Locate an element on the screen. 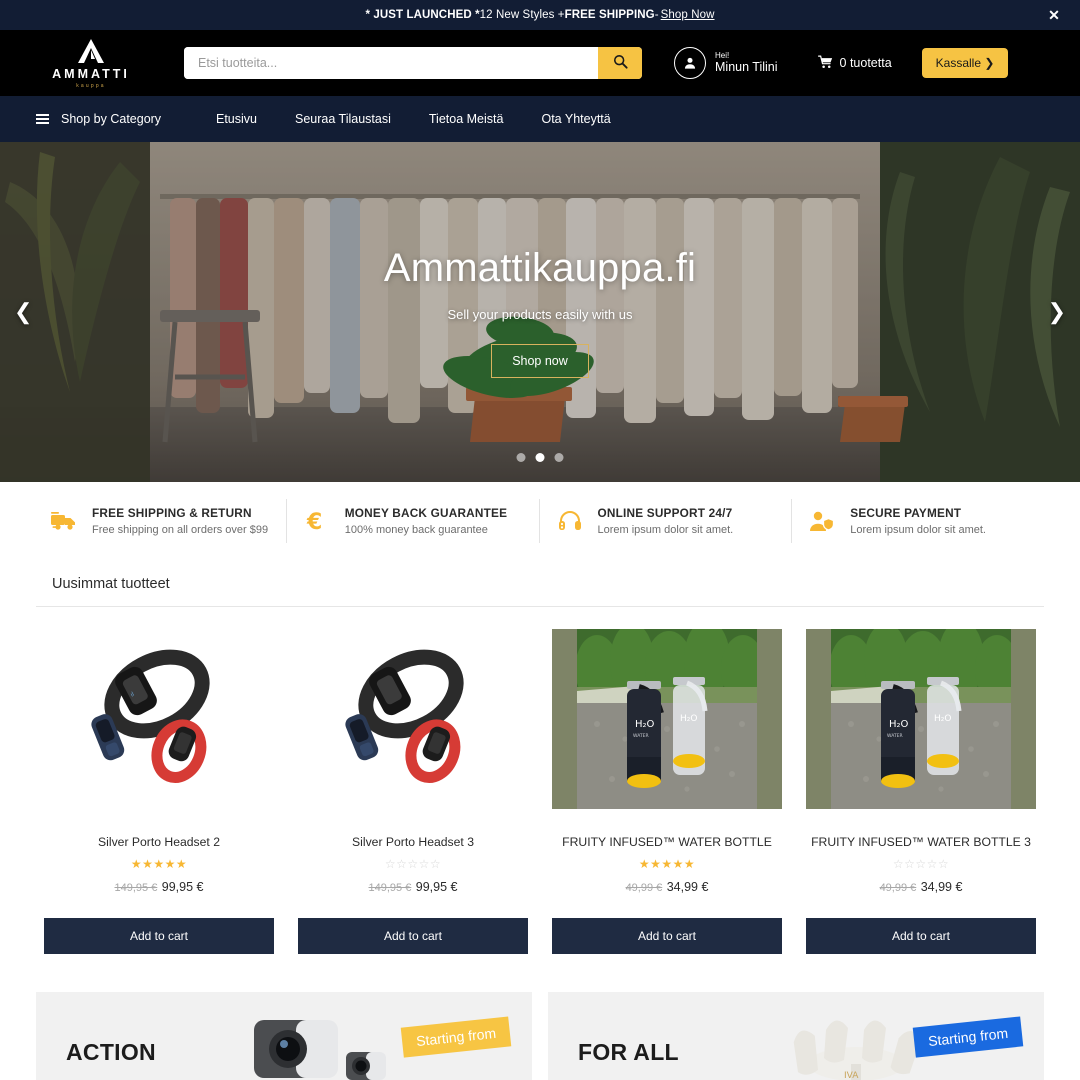 This screenshot has height=1080, width=1080. carousel-dots is located at coordinates (540, 457).